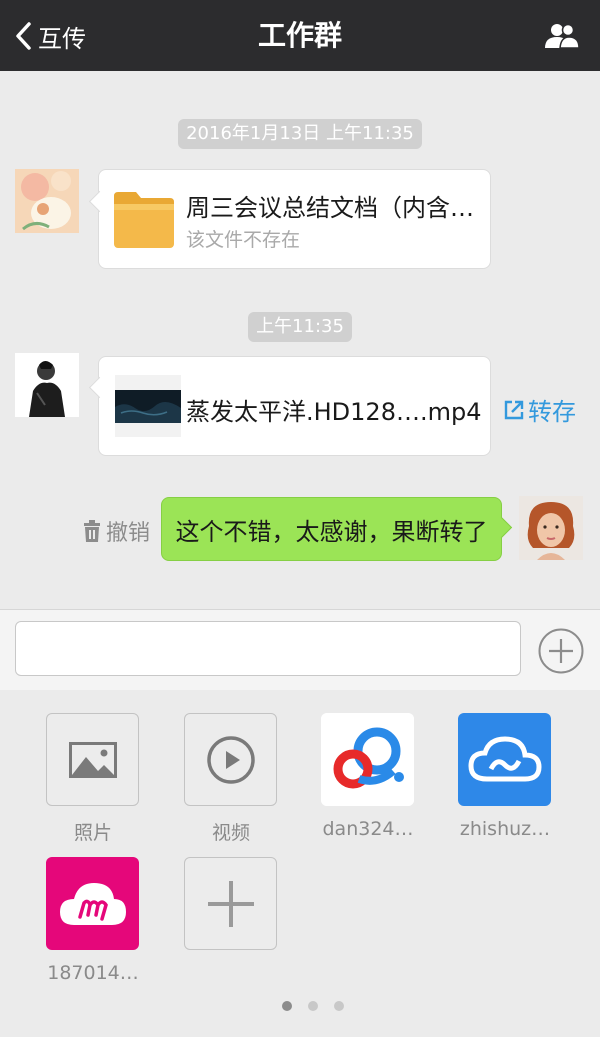 The image size is (600, 1037). I want to click on m-cloud-button, so click(92, 903).